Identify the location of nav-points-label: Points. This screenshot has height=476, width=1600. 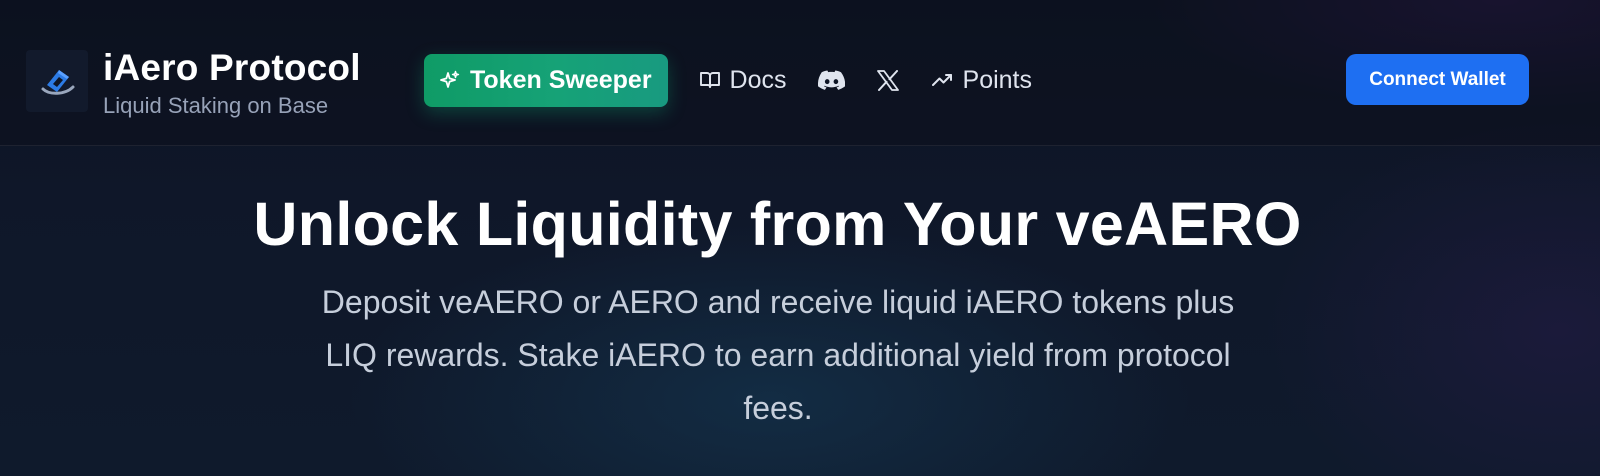
(997, 79).